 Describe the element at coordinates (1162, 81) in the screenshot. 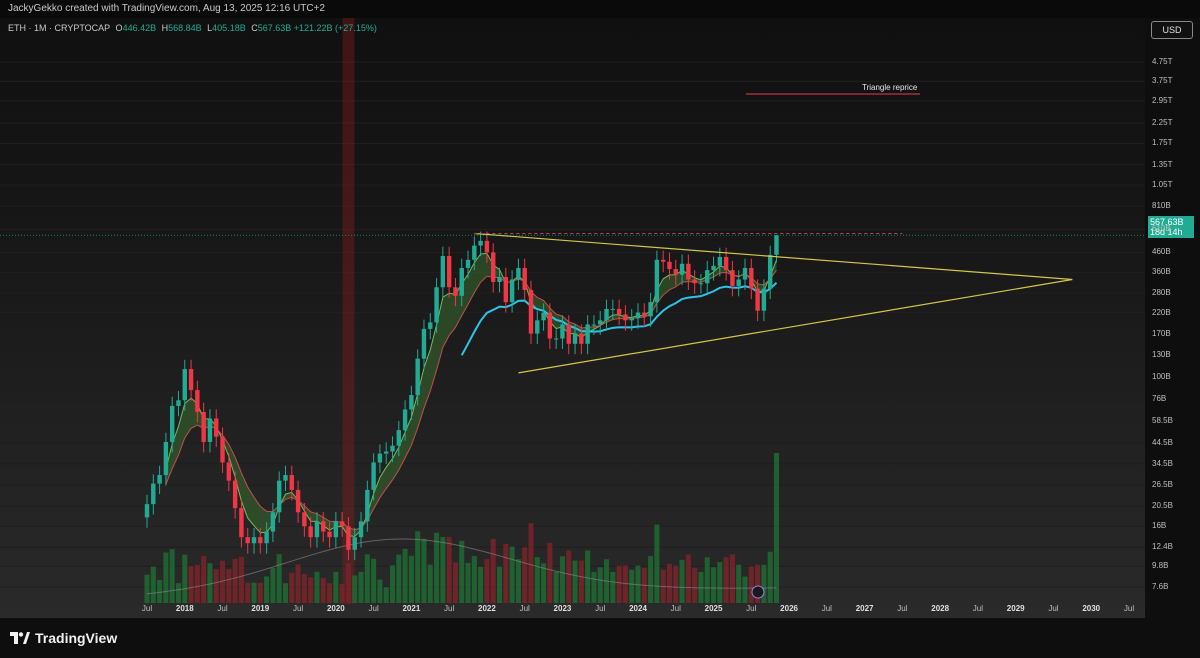

I see `y-tick-label: 3.75T` at that location.